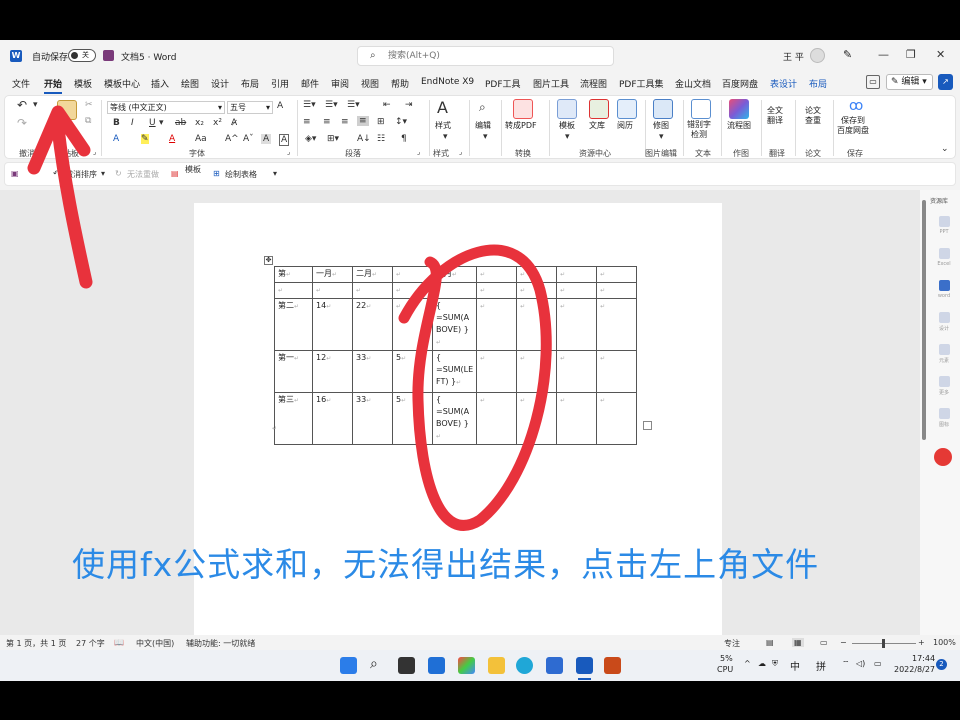  Describe the element at coordinates (89, 105) in the screenshot. I see `cut-icon: ✂` at that location.